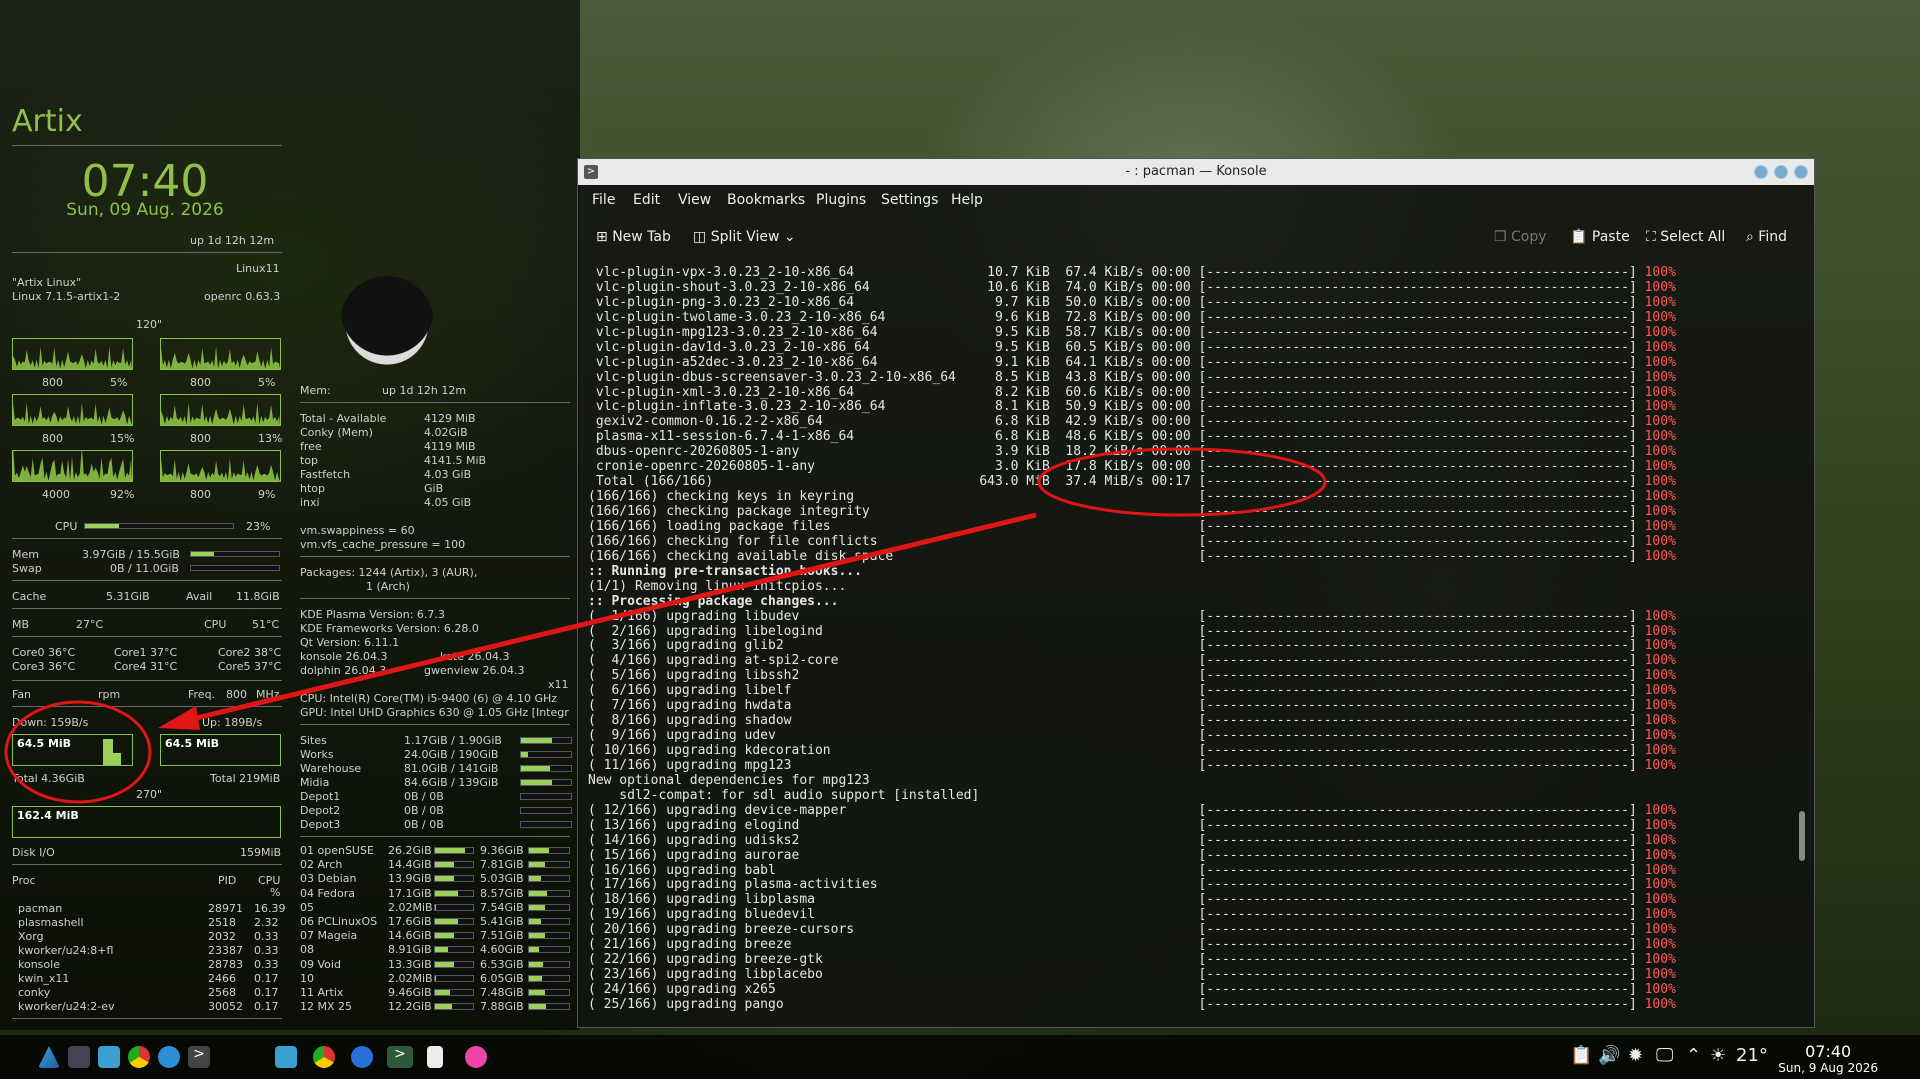 The image size is (1920, 1079). I want to click on menu-plugins: Plugins, so click(841, 200).